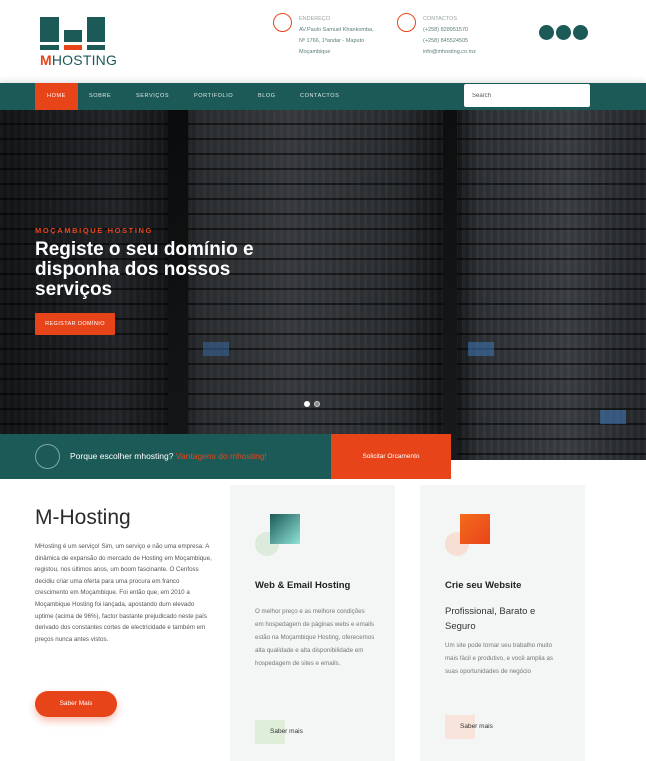 This screenshot has height=761, width=646. What do you see at coordinates (315, 19) in the screenshot?
I see `address-title: ENDEREÇO` at bounding box center [315, 19].